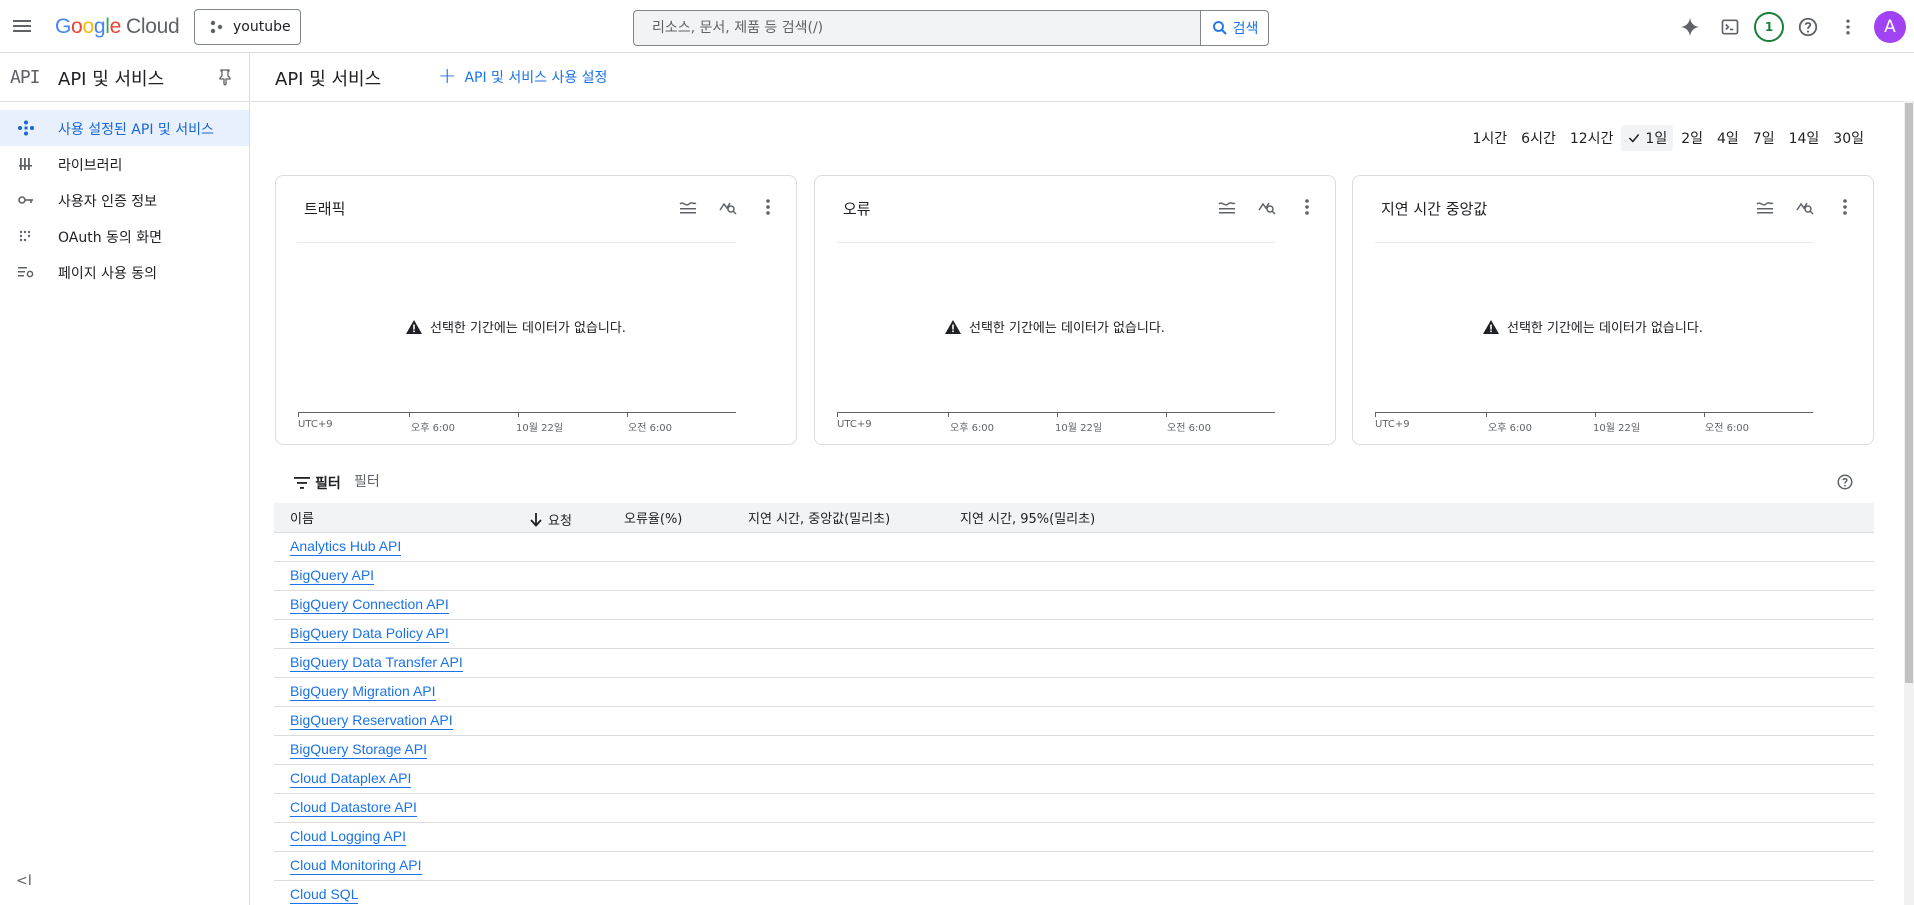  Describe the element at coordinates (302, 519) in the screenshot. I see `column-header-label: 이름` at that location.